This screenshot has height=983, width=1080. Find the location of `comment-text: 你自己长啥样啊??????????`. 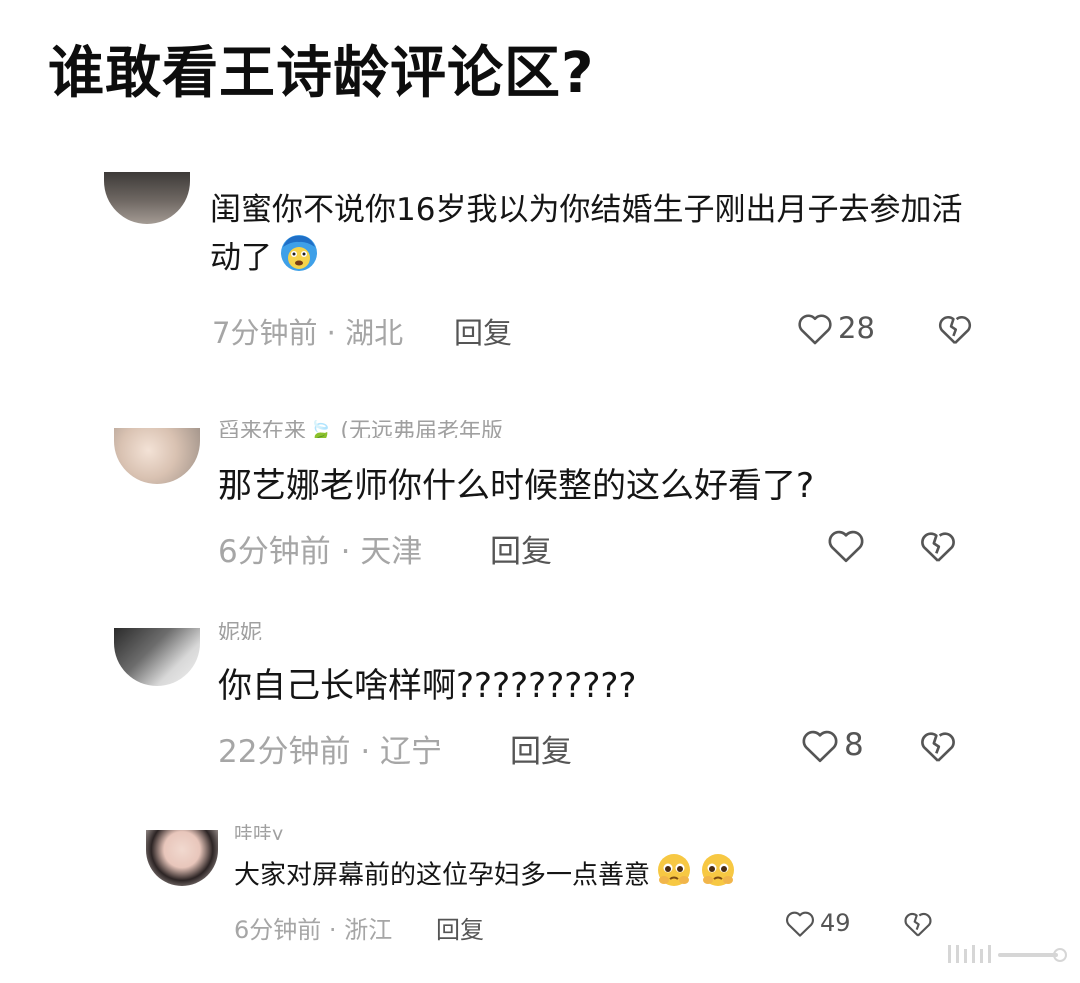

comment-text: 你自己长啥样啊?????????? is located at coordinates (427, 686).